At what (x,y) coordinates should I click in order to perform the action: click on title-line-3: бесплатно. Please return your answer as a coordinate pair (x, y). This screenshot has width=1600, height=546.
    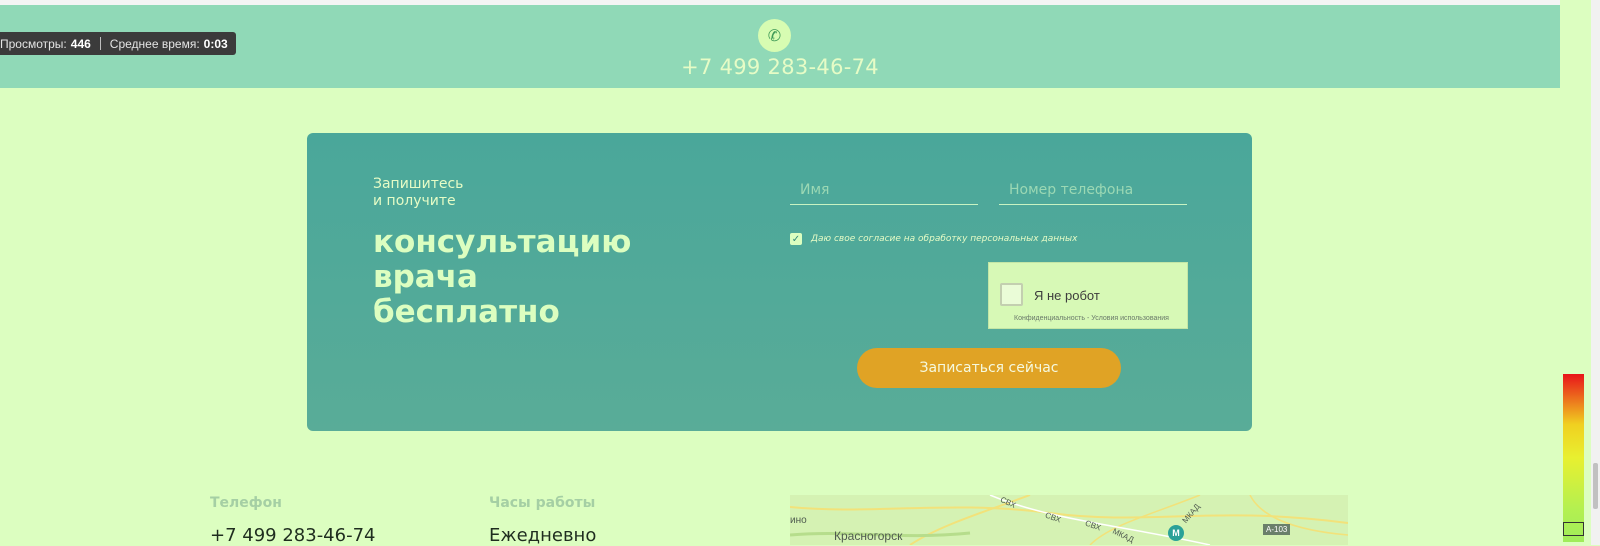
    Looking at the image, I should click on (466, 312).